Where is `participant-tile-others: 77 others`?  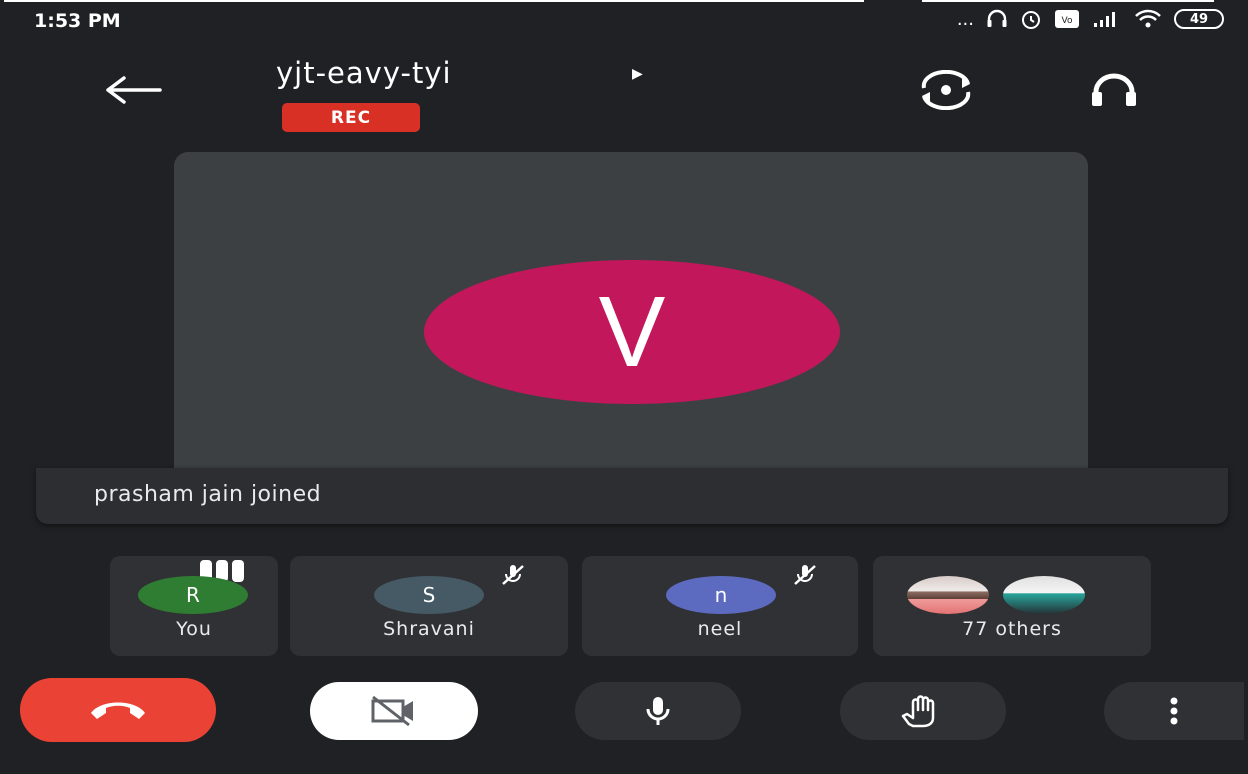 participant-tile-others: 77 others is located at coordinates (1012, 606).